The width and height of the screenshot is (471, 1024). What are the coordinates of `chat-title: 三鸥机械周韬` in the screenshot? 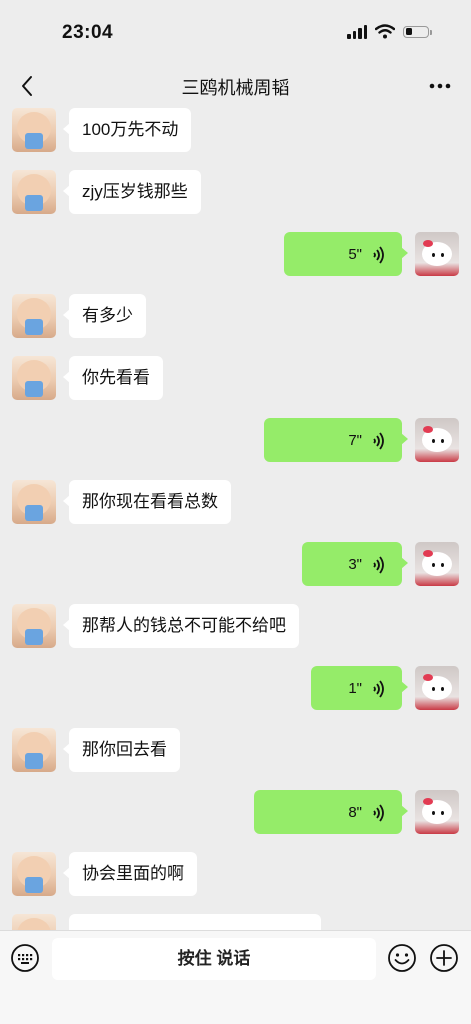 It's located at (235, 88).